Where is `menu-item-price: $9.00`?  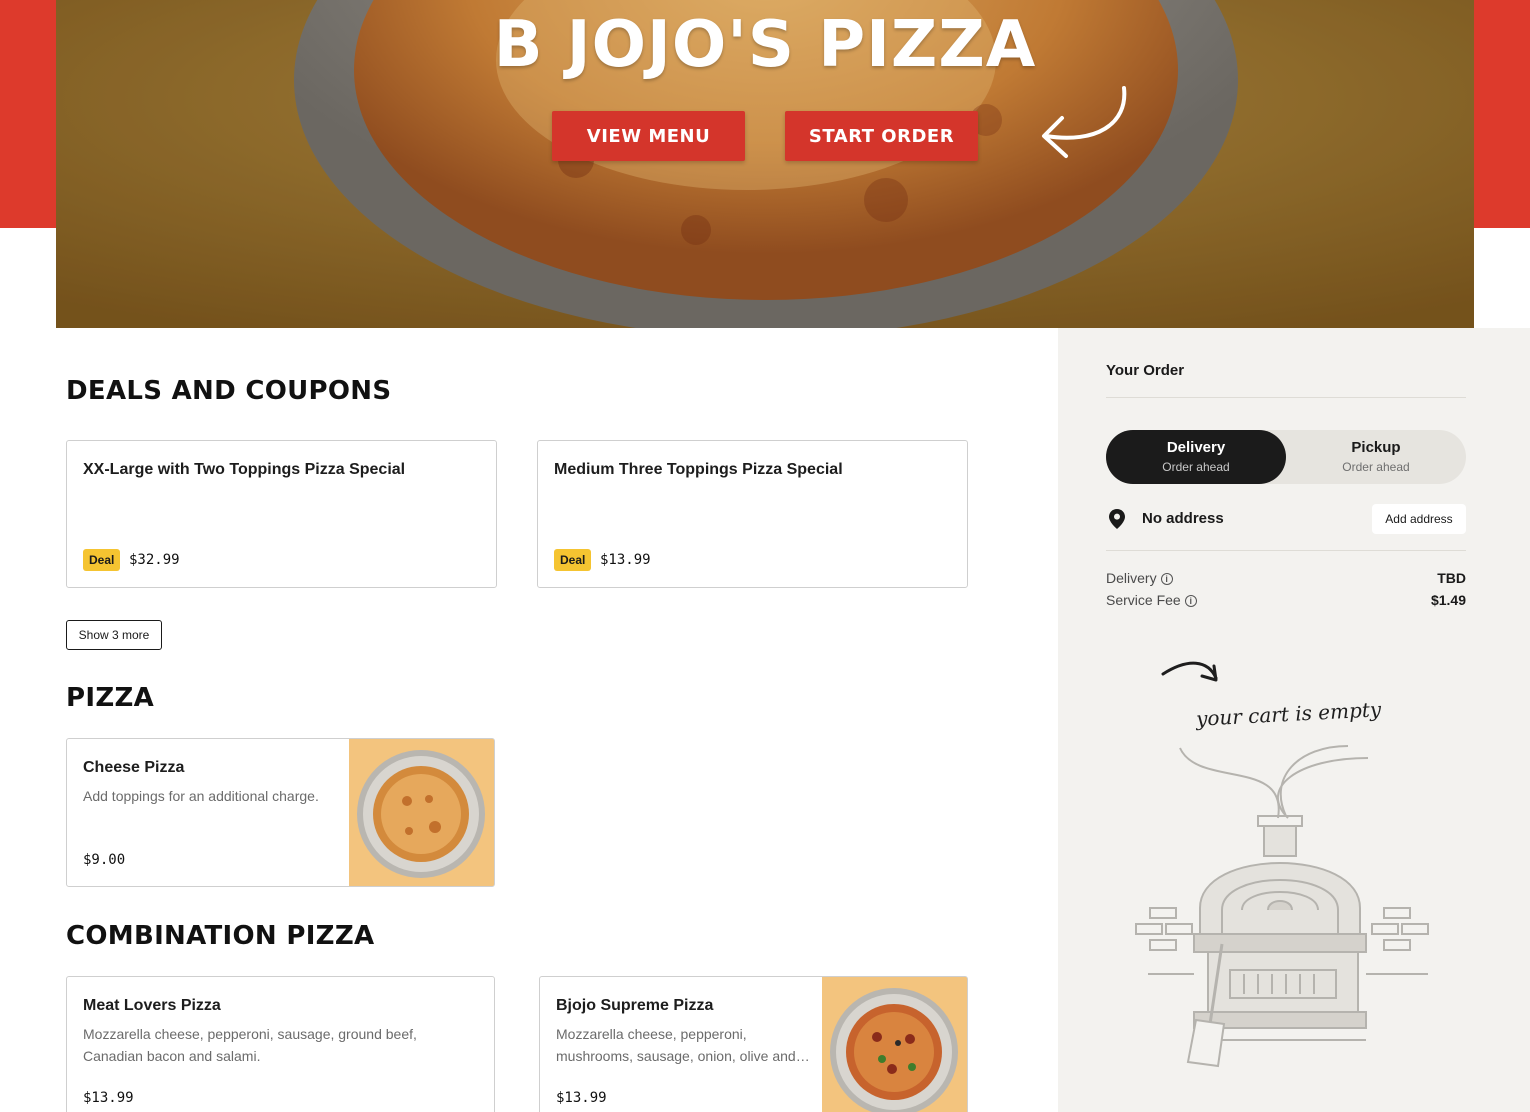
menu-item-price: $9.00 is located at coordinates (104, 860).